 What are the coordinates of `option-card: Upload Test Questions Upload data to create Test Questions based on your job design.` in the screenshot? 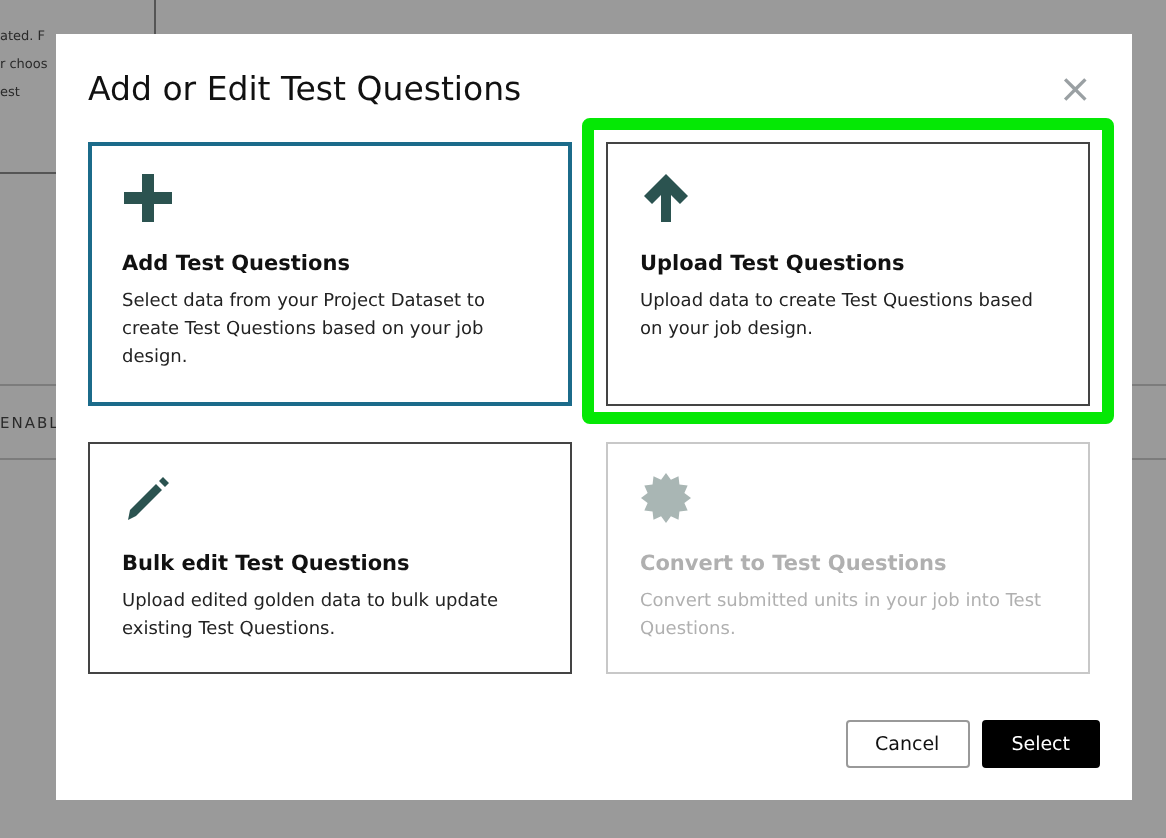 It's located at (848, 274).